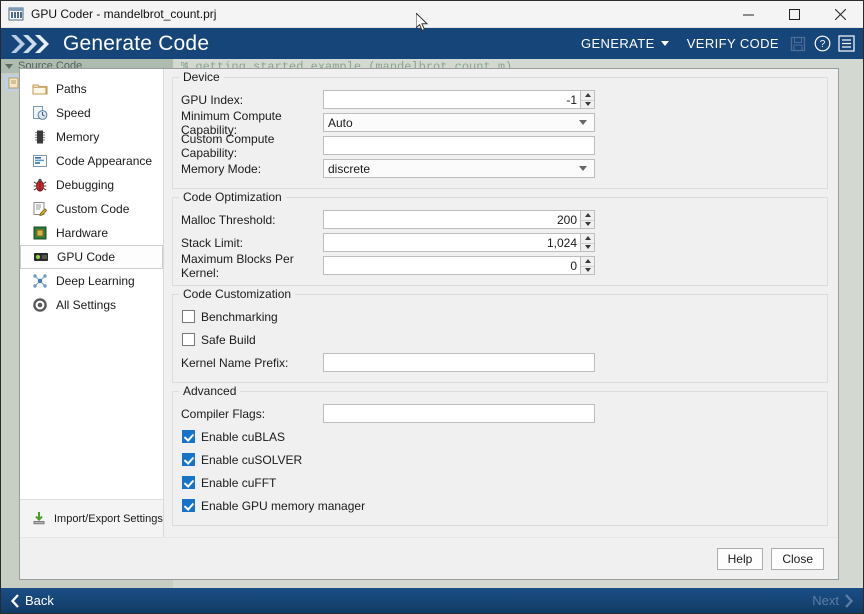 The image size is (864, 614). I want to click on sidebar-item-label: Custom Code, so click(93, 209).